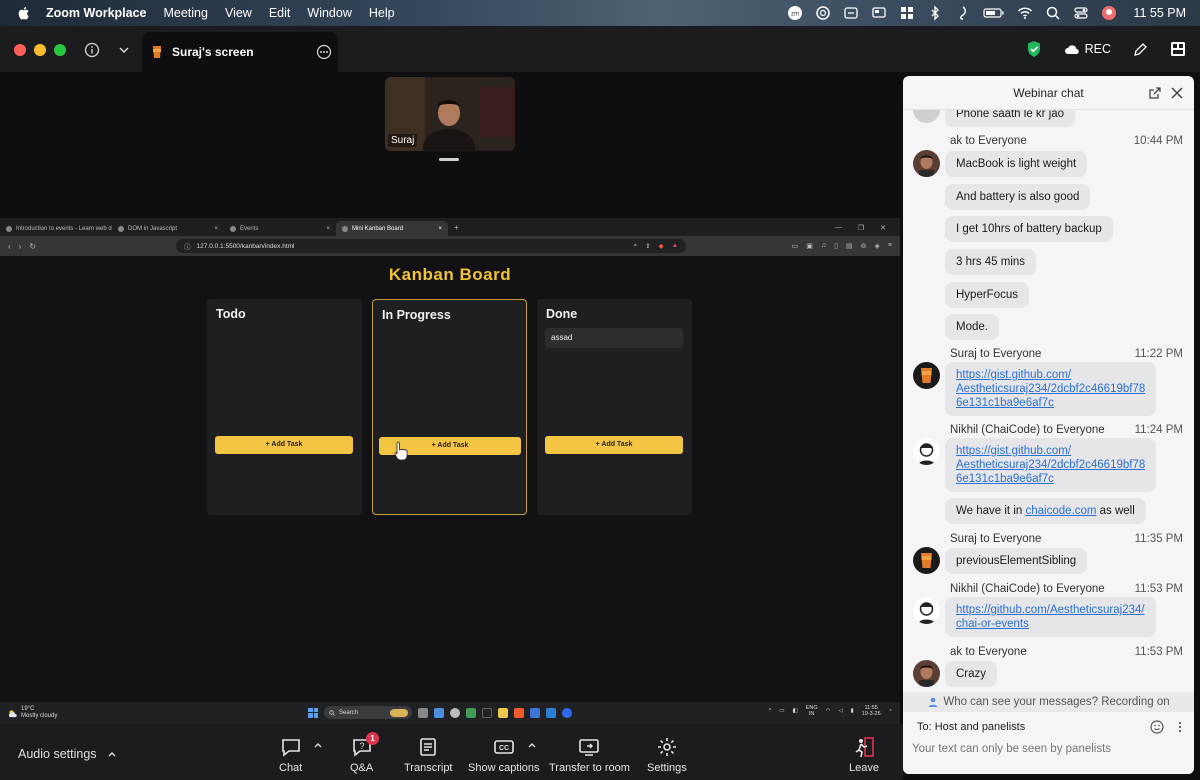  I want to click on window-grid-icon, so click(907, 13).